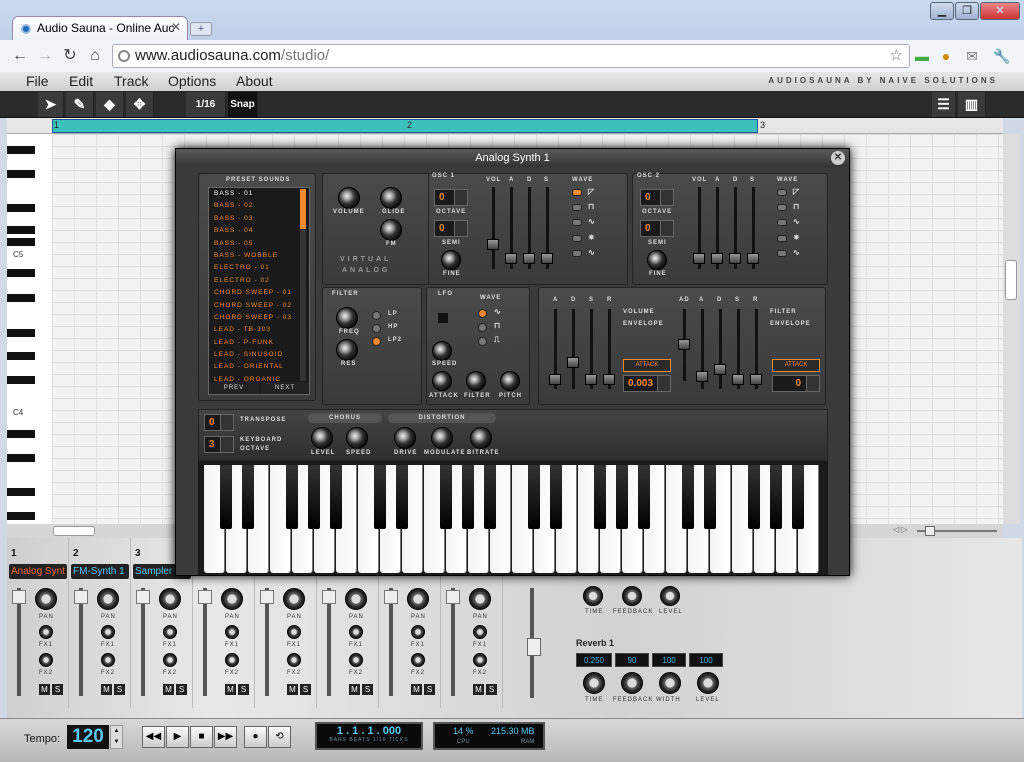 This screenshot has height=762, width=1024. What do you see at coordinates (140, 104) in the screenshot?
I see `move-tool-icon: ✥` at bounding box center [140, 104].